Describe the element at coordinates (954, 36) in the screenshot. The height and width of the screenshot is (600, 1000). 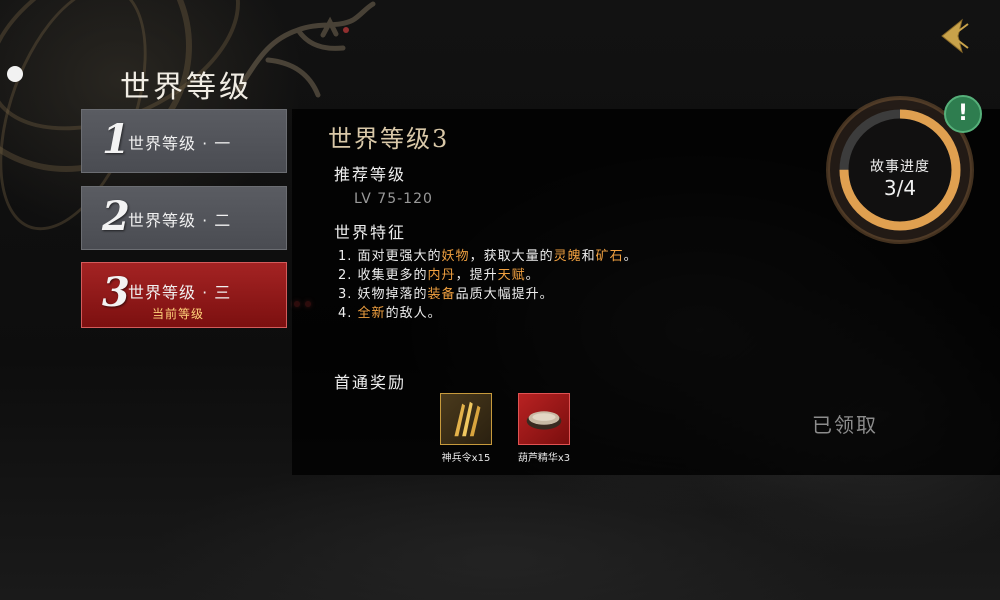
I see `back-button` at that location.